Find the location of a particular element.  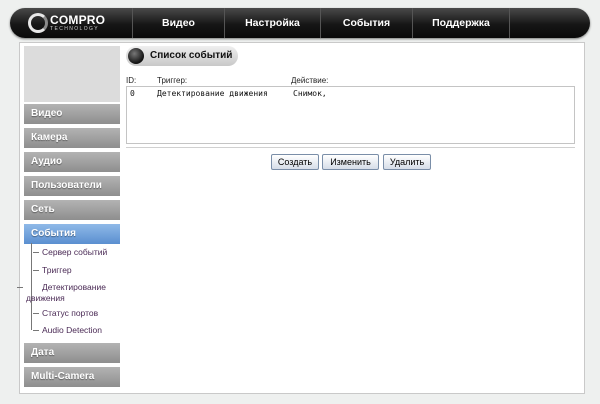

create-button: Создать is located at coordinates (295, 162).